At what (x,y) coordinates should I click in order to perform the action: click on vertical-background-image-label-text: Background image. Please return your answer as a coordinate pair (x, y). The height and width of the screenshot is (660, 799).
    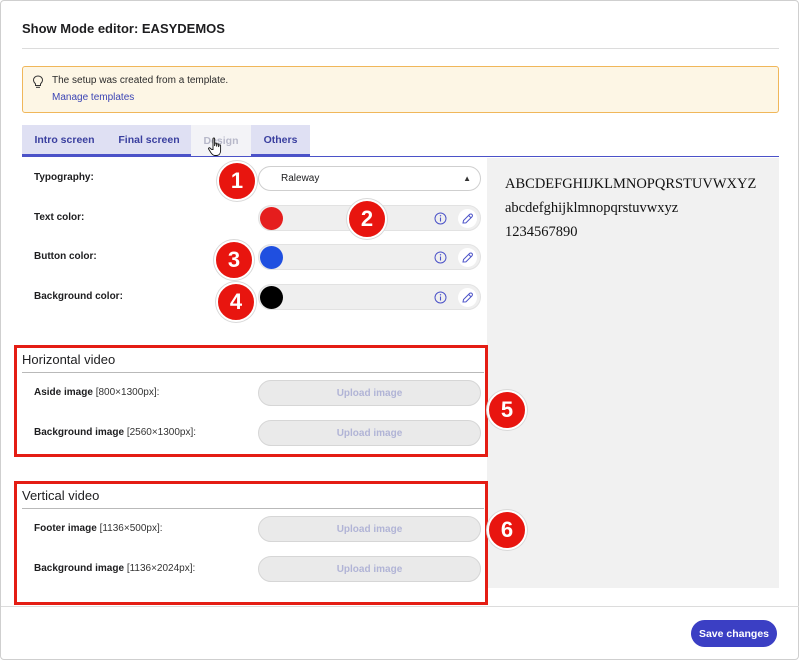
    Looking at the image, I should click on (79, 568).